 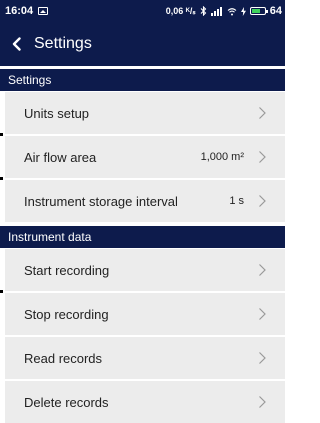 I want to click on section-header-settings: Settings, so click(x=142, y=80).